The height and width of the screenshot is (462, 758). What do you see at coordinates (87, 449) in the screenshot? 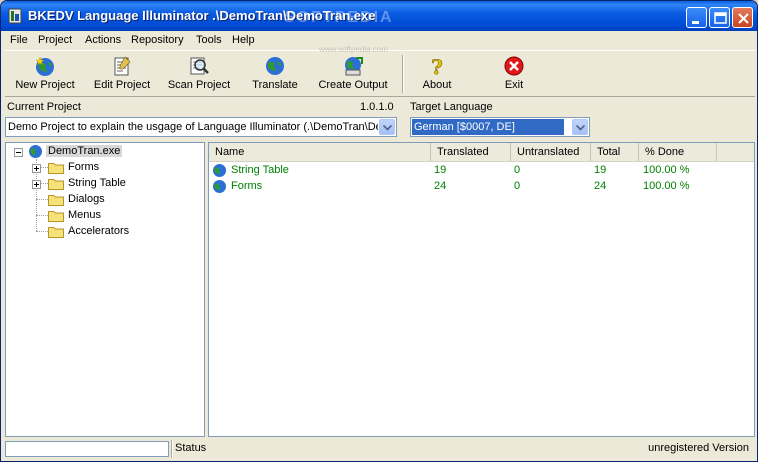
I see `progress-box` at bounding box center [87, 449].